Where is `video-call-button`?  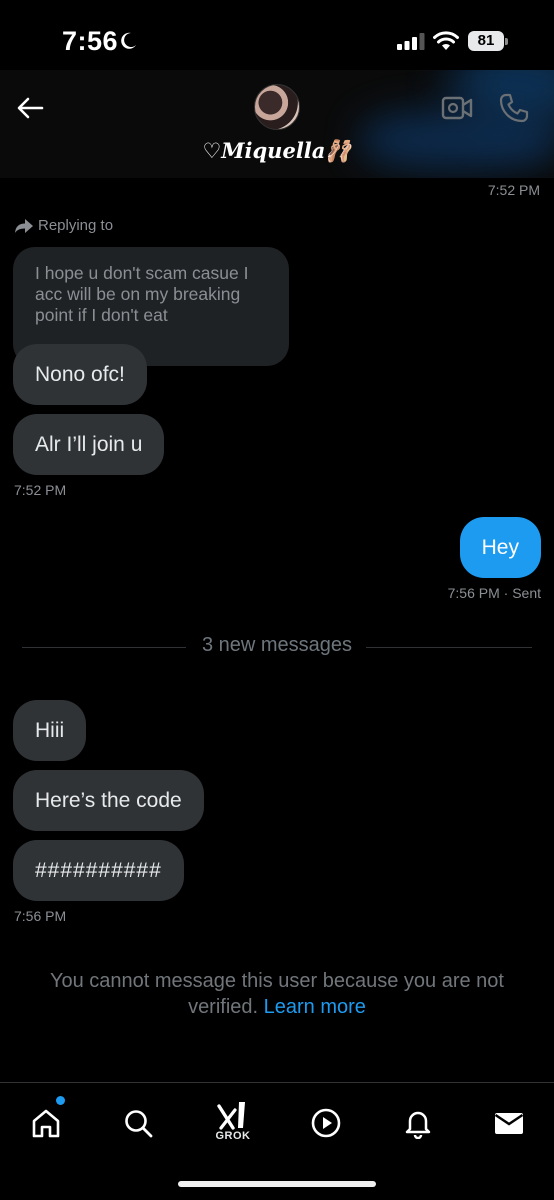 video-call-button is located at coordinates (457, 108).